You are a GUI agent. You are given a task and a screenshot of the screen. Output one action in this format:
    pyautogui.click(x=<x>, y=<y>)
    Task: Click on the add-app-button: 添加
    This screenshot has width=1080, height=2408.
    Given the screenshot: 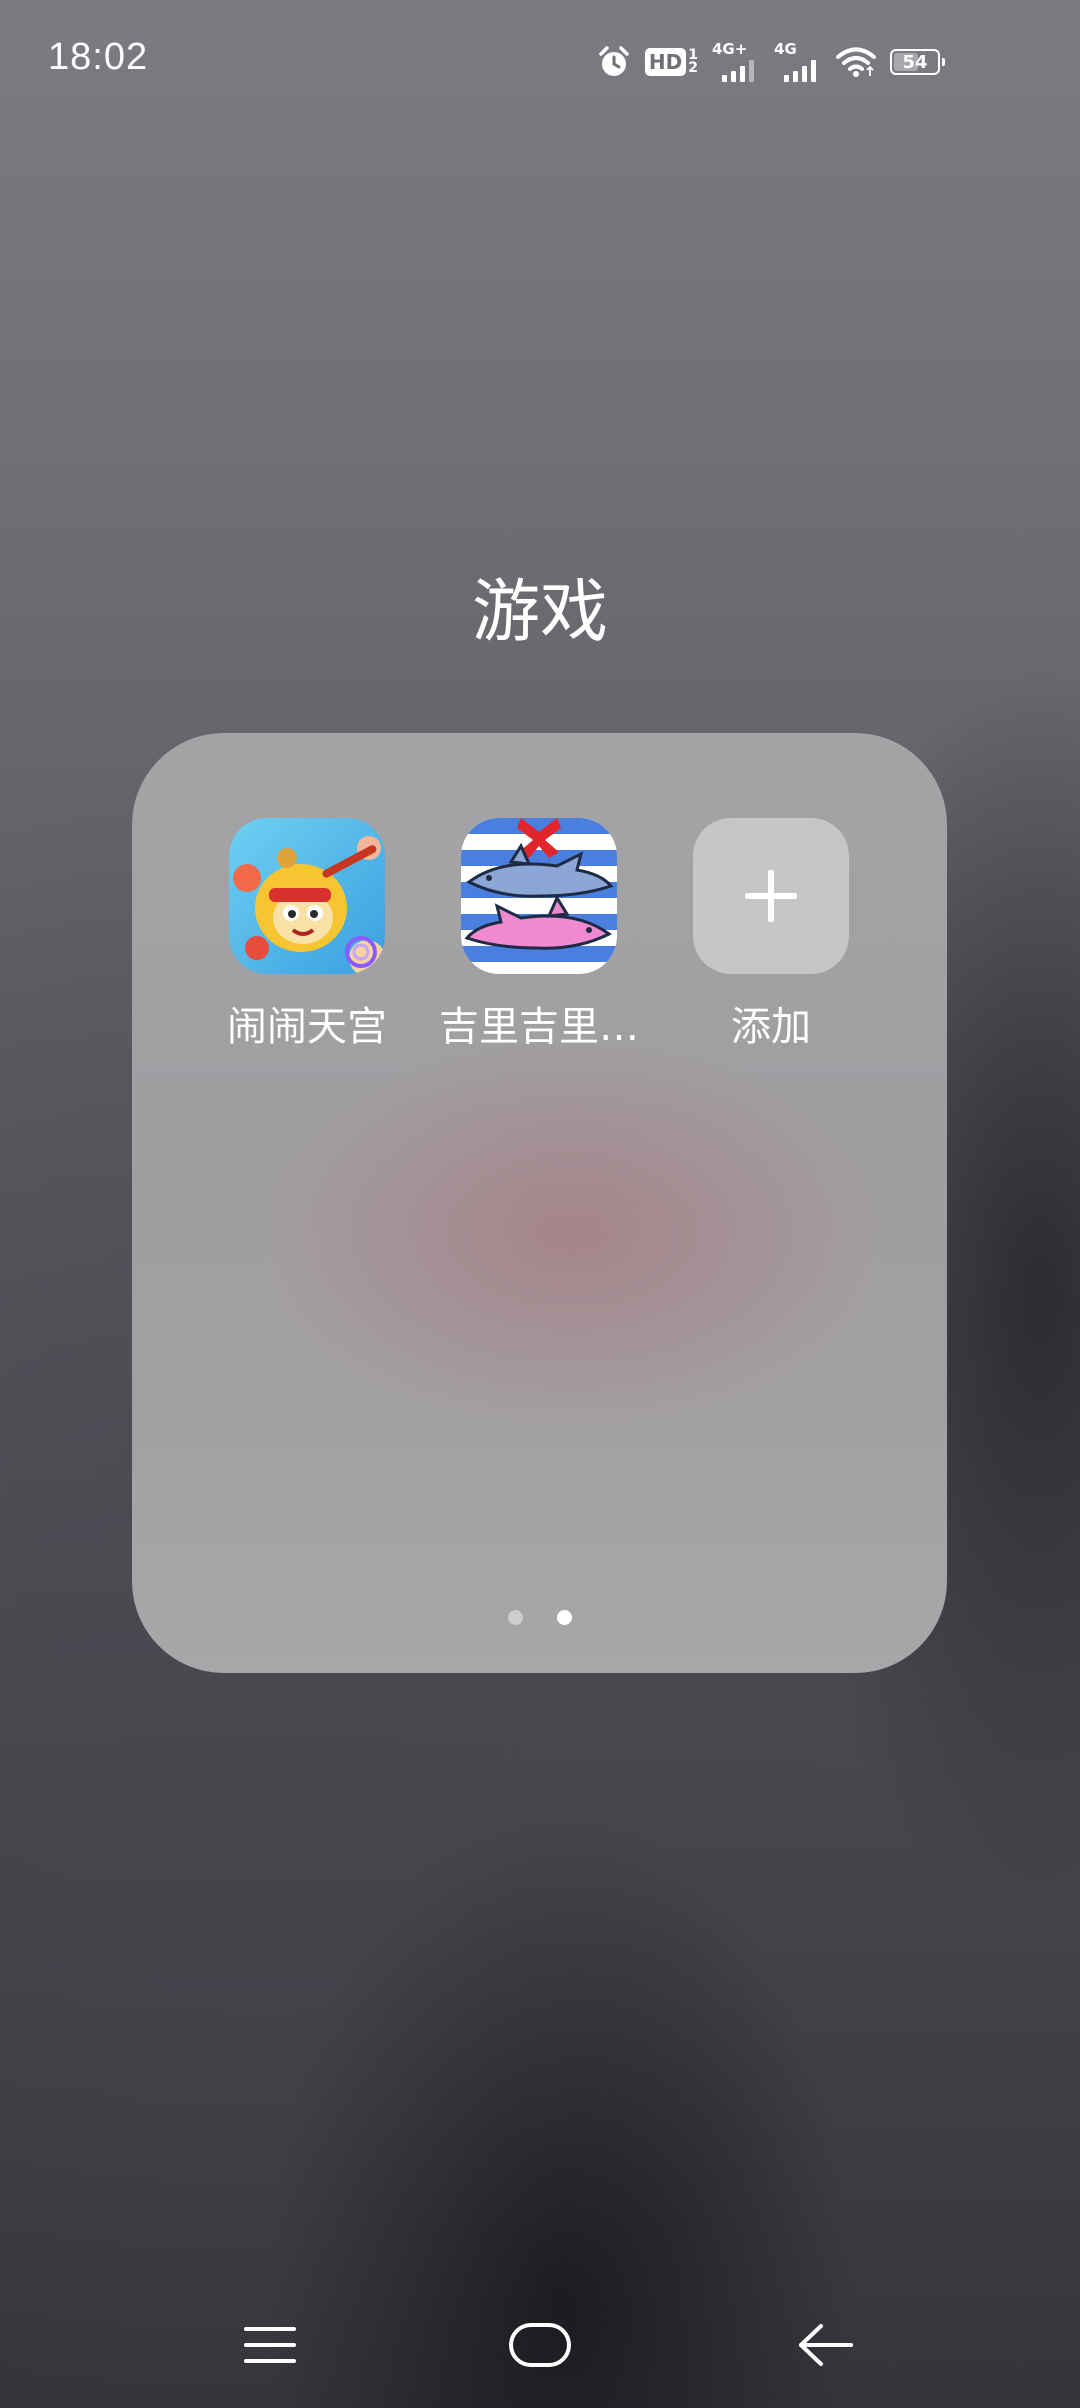 What is the action you would take?
    pyautogui.click(x=771, y=935)
    